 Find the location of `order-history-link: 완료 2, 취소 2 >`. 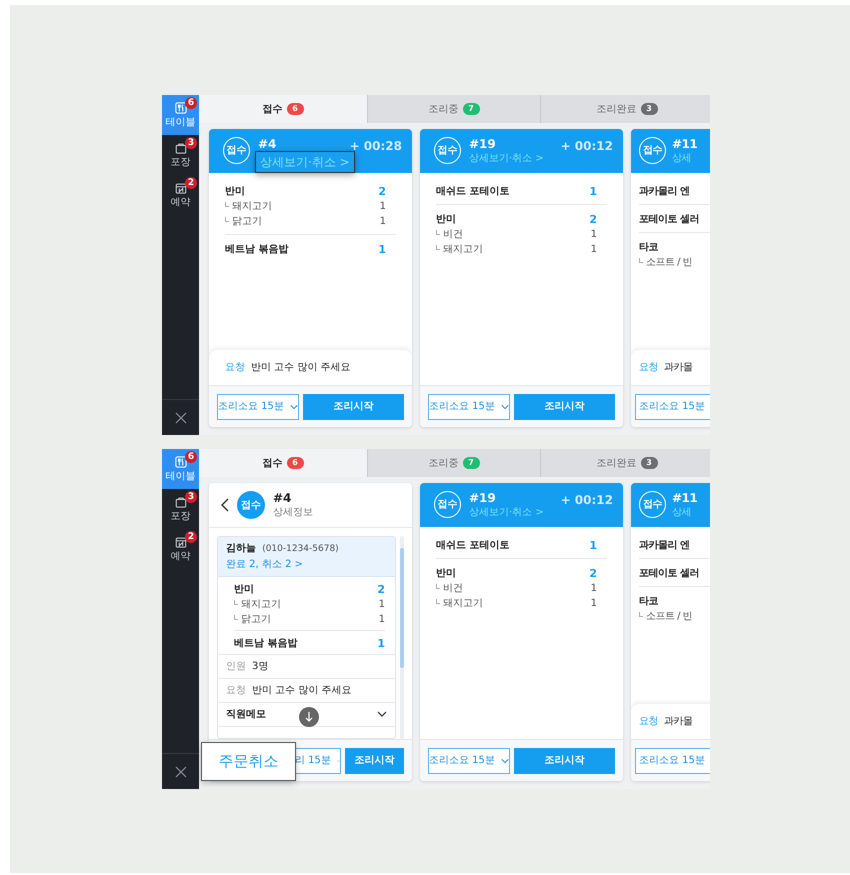

order-history-link: 완료 2, 취소 2 > is located at coordinates (264, 564).